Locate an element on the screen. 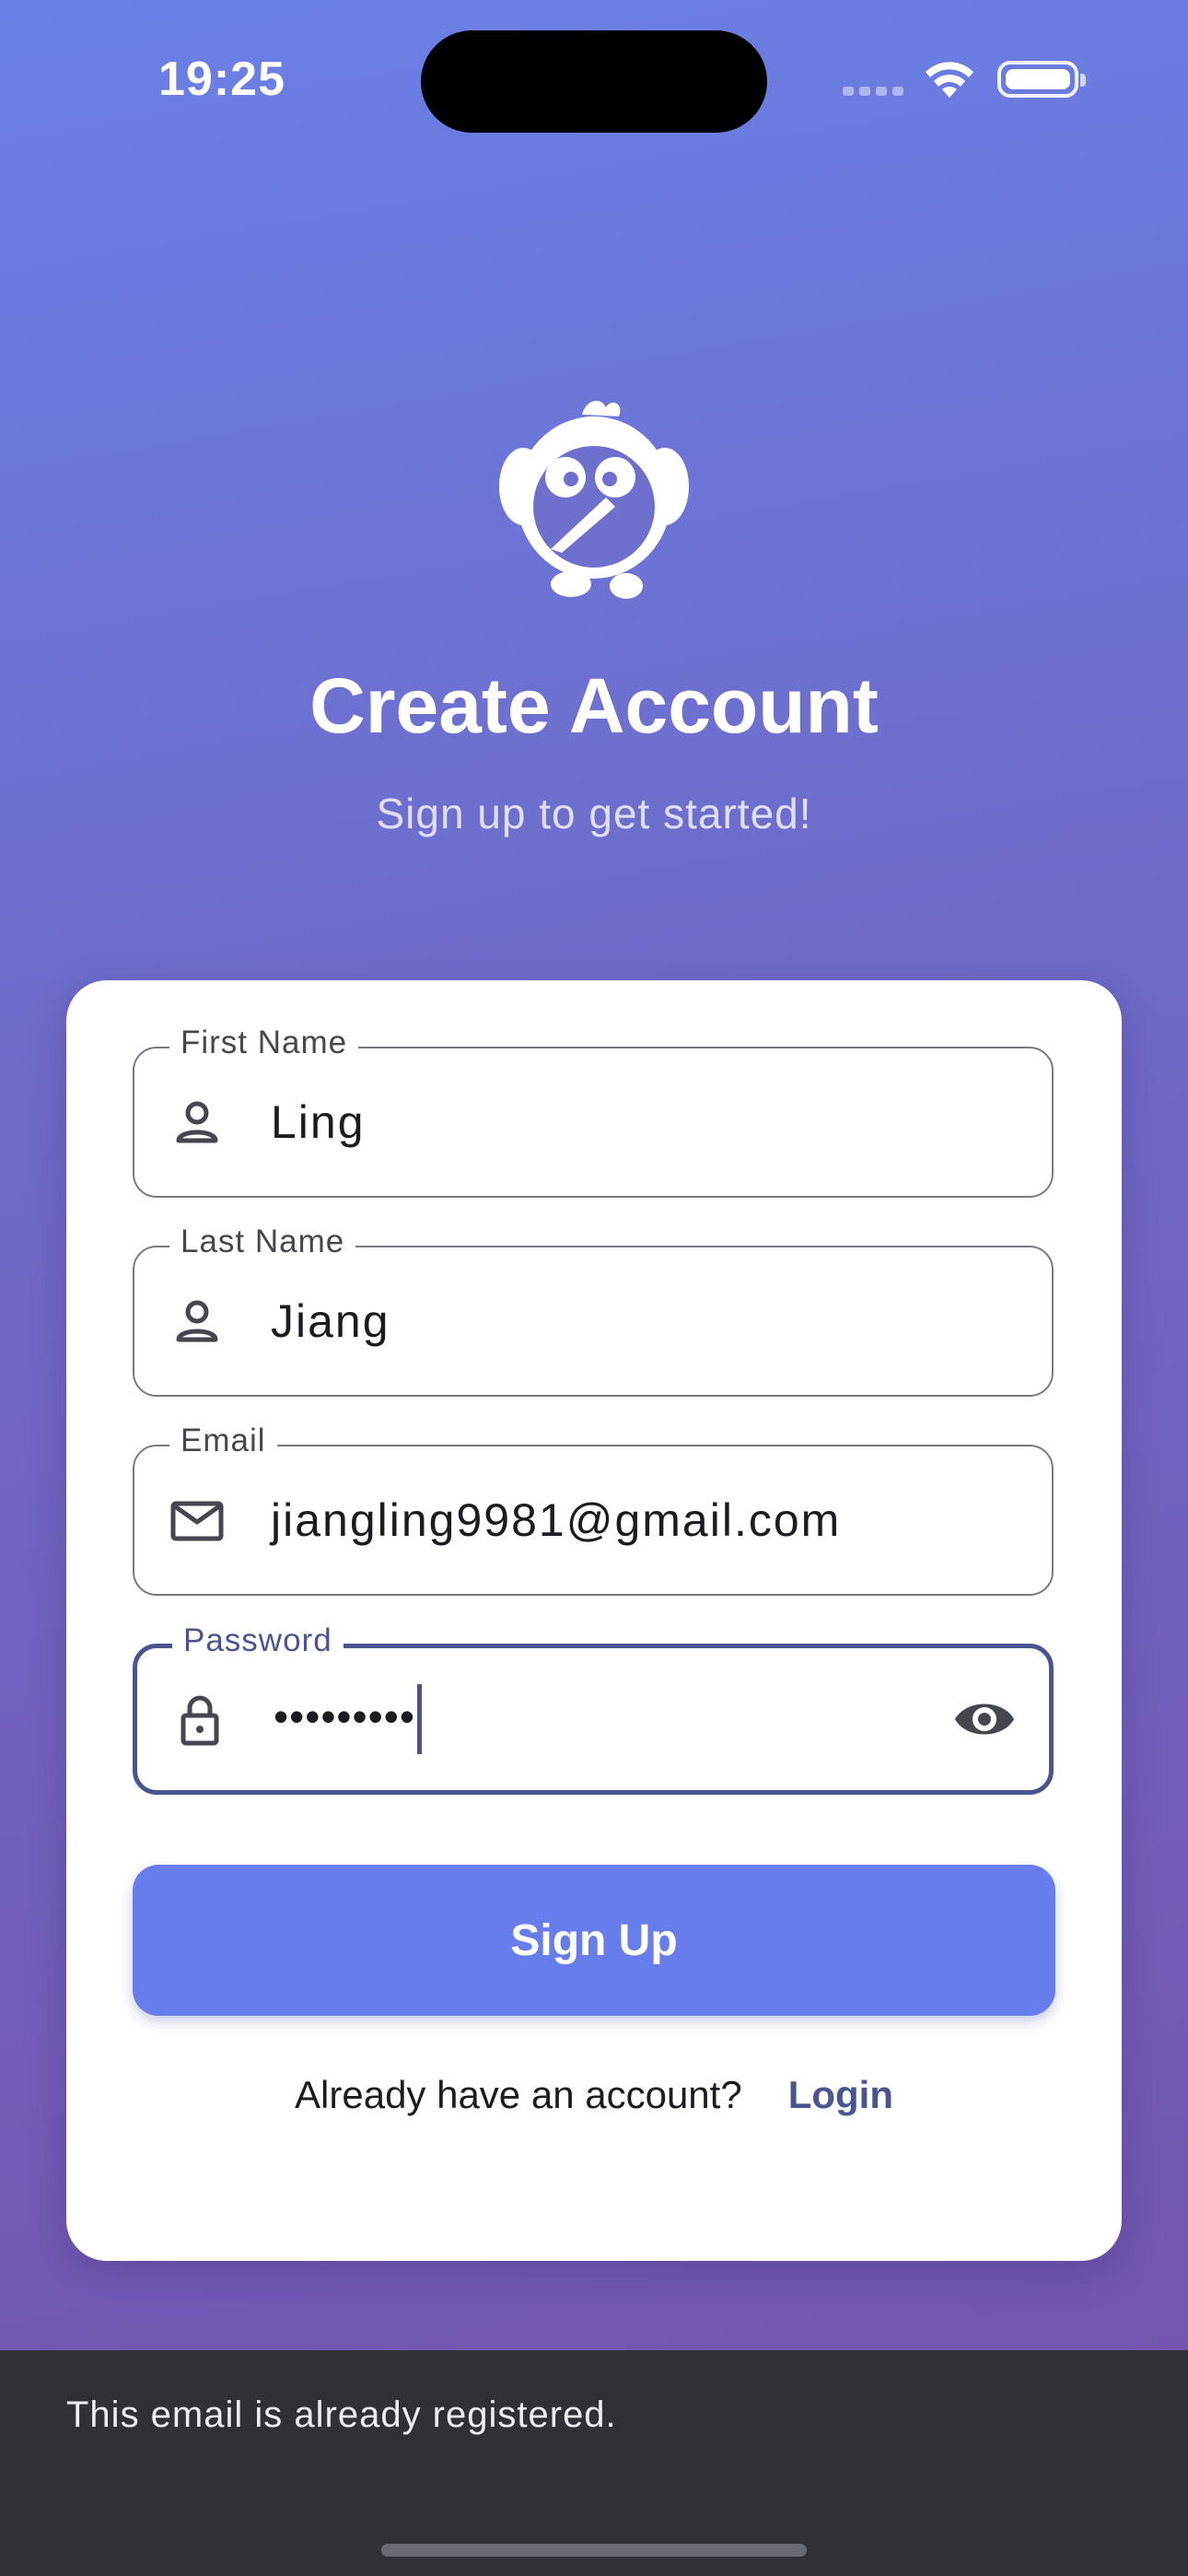 The image size is (1188, 2576). error-snackbar: This email is already registered. is located at coordinates (594, 2463).